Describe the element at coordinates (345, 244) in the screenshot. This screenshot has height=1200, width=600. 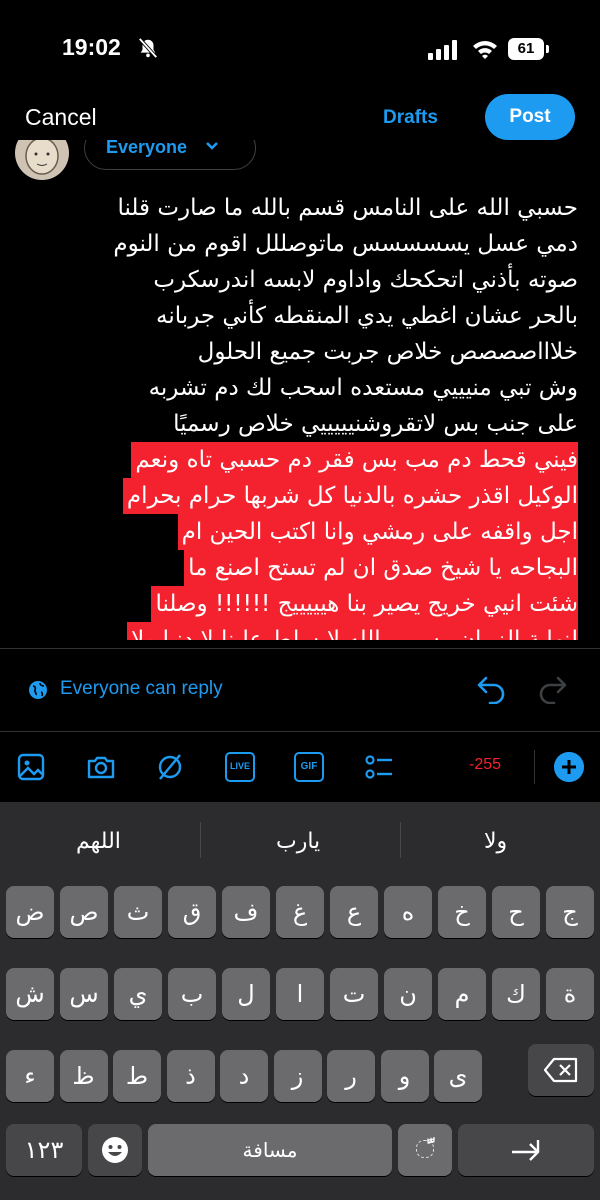
I see `text-line: دمي عسل يسسسسس ماتوصللل اقوم من النوم` at that location.